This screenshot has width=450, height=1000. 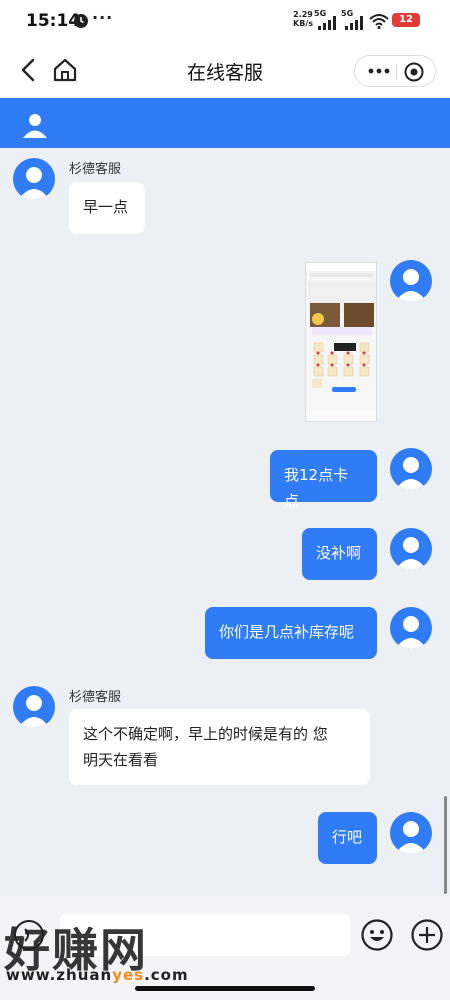 I want to click on chevron-left-icon, so click(x=29, y=70).